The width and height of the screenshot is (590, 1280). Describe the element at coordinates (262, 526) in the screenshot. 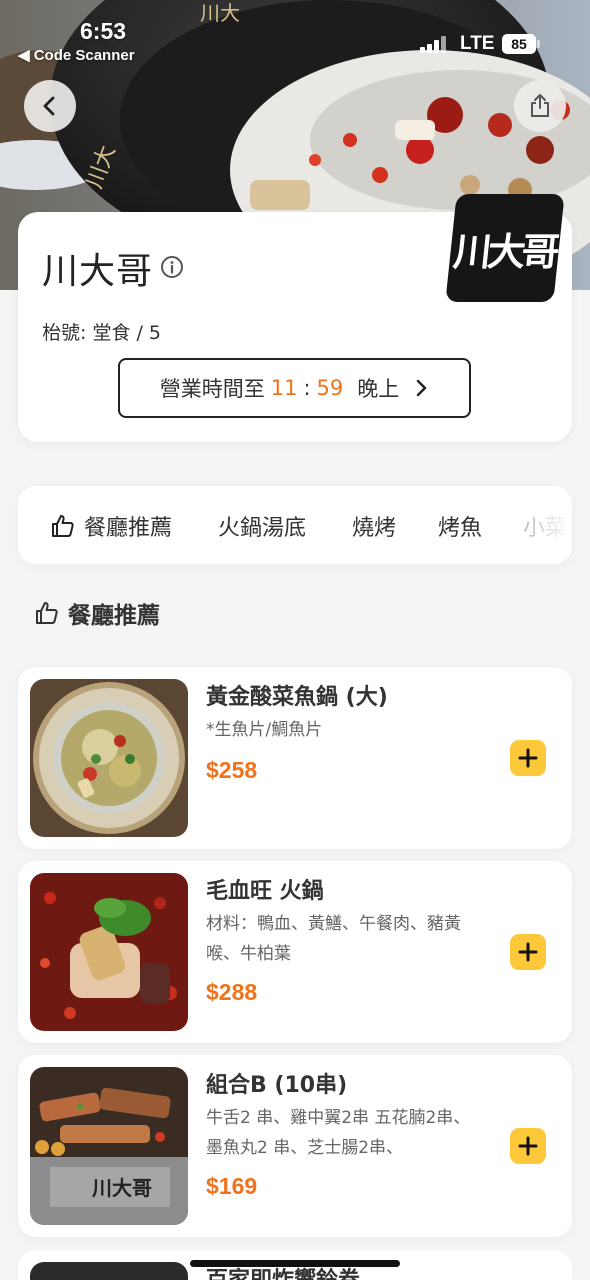

I see `tab-hotpot-soup: 火鍋湯底` at that location.